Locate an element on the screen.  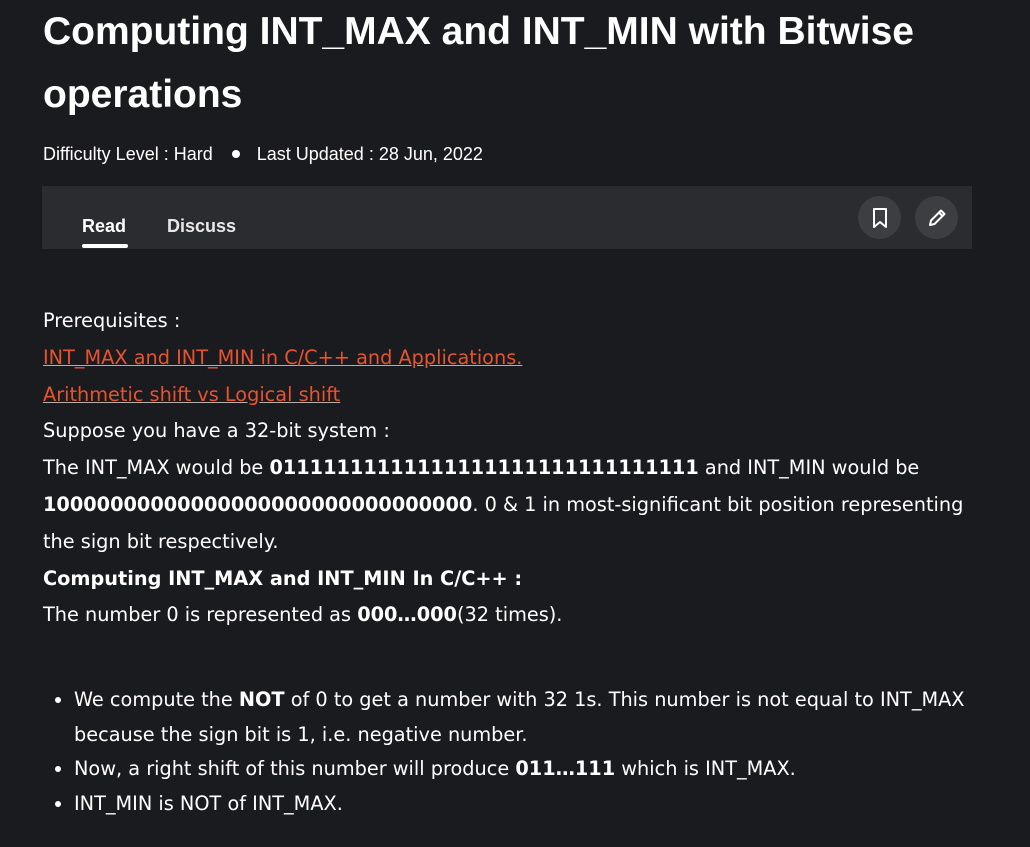
bookmark-icon is located at coordinates (879, 217).